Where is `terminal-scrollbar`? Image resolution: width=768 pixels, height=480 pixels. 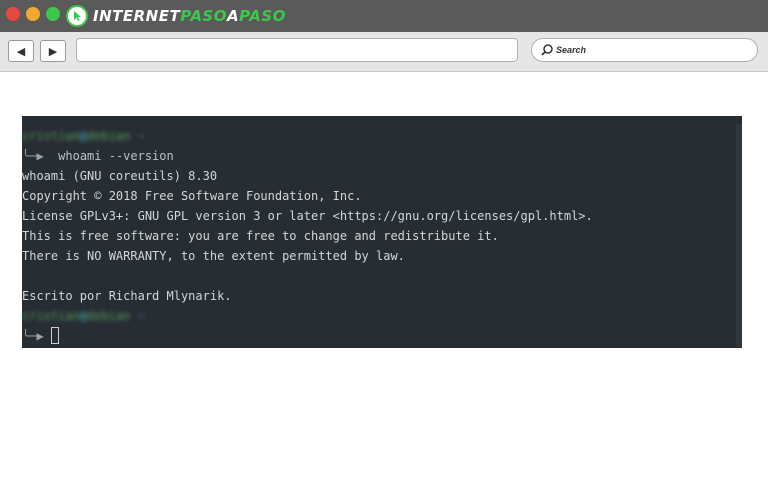
terminal-scrollbar is located at coordinates (739, 236).